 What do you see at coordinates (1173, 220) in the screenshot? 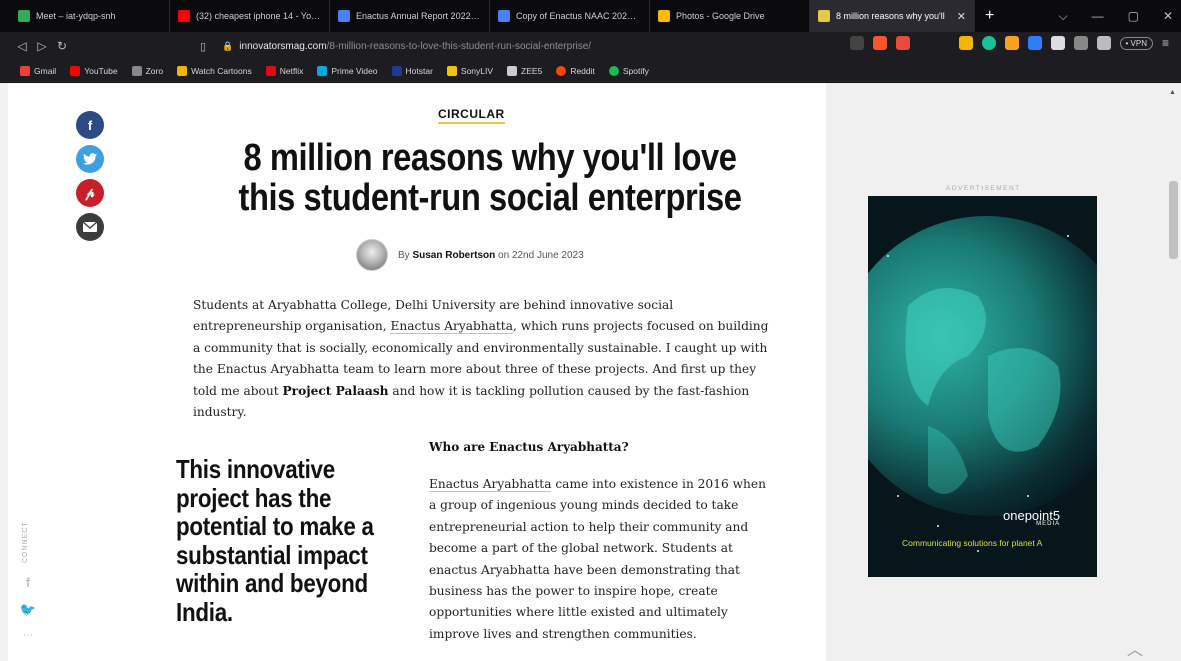
I see `scrollbar-thumb` at bounding box center [1173, 220].